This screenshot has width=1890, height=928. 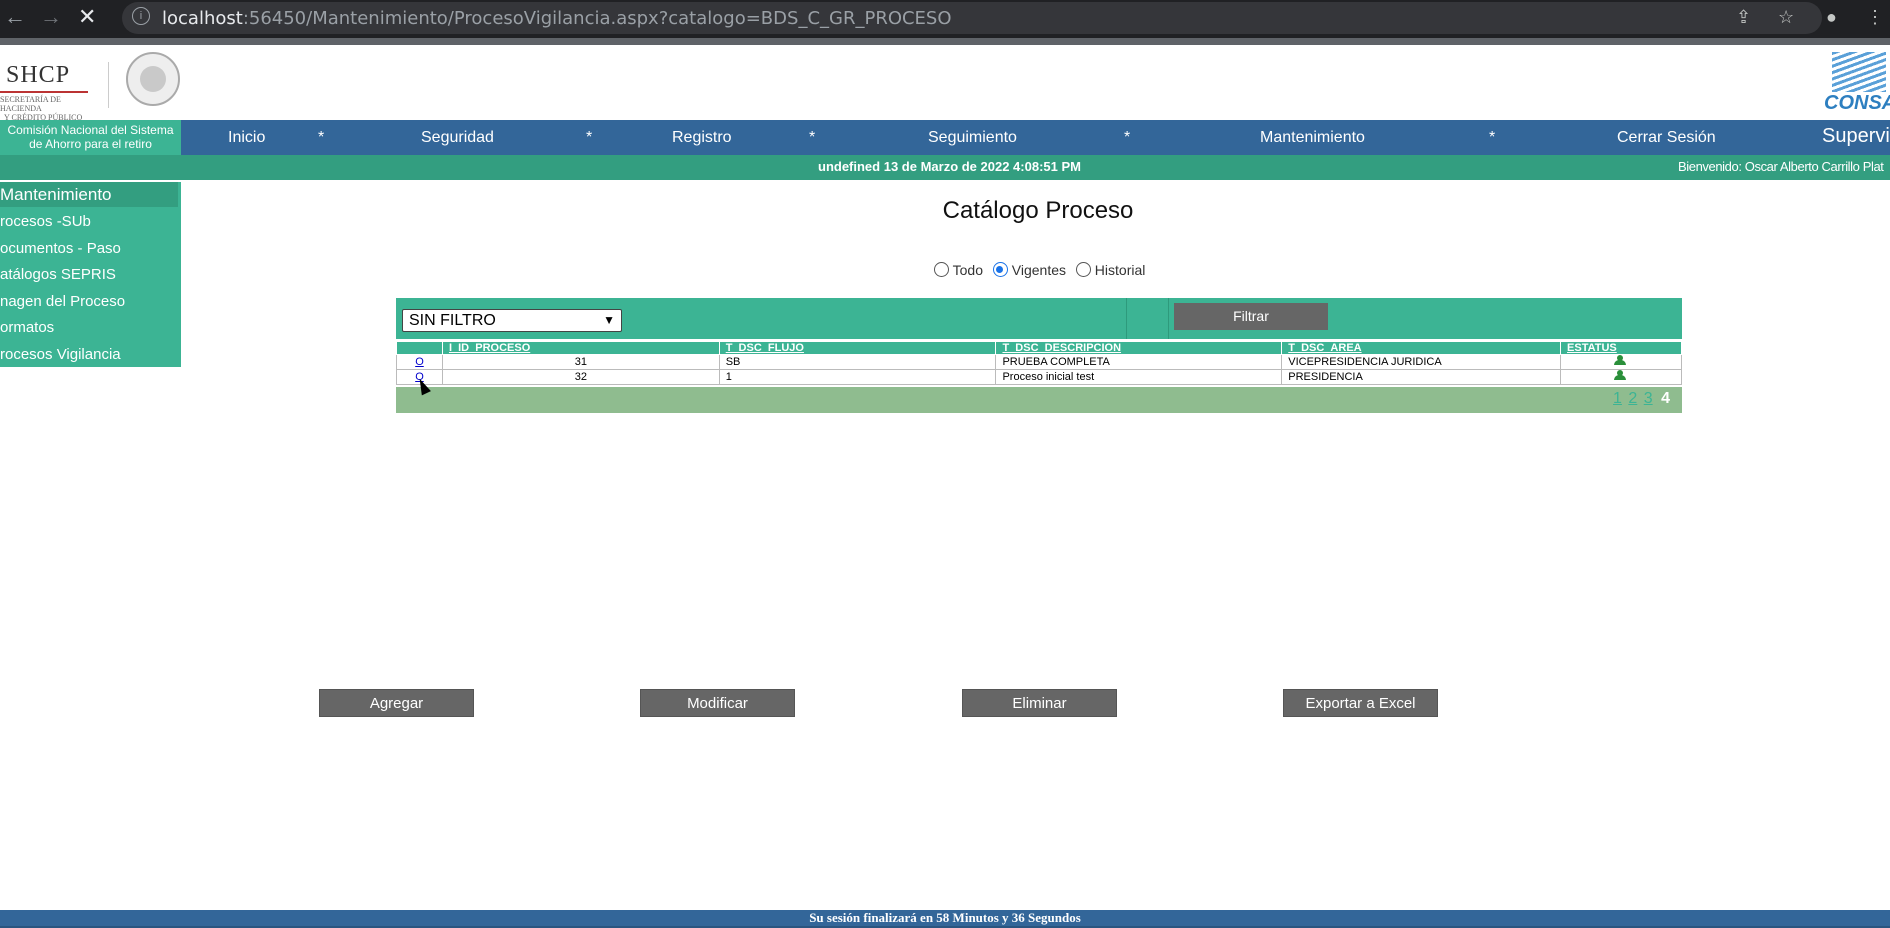 I want to click on filter-select-value: SIN FILTRO, so click(x=452, y=320).